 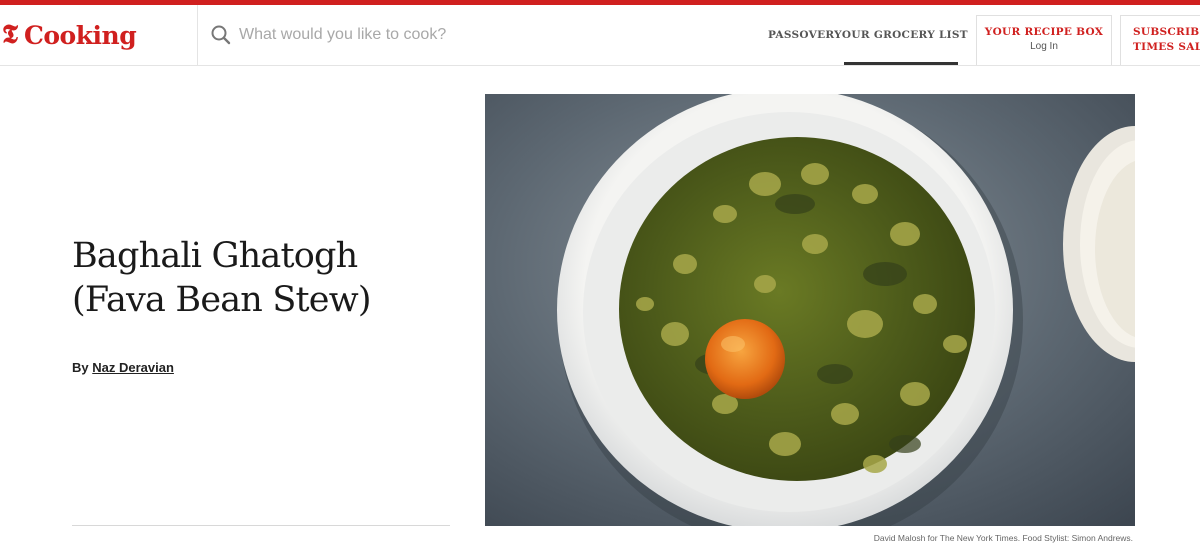 What do you see at coordinates (80, 35) in the screenshot?
I see `logo-wordmark: Cooking` at bounding box center [80, 35].